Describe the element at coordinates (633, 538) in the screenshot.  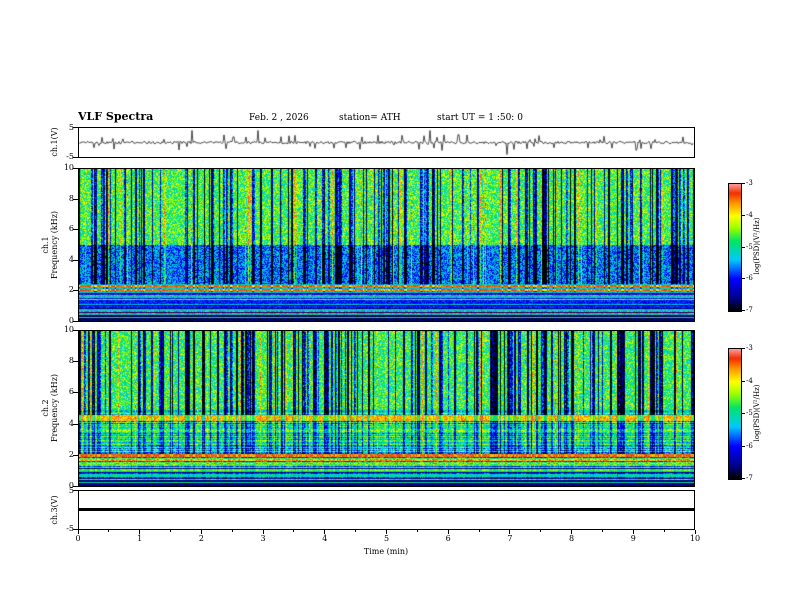
I see `x-tick-label: 9` at that location.